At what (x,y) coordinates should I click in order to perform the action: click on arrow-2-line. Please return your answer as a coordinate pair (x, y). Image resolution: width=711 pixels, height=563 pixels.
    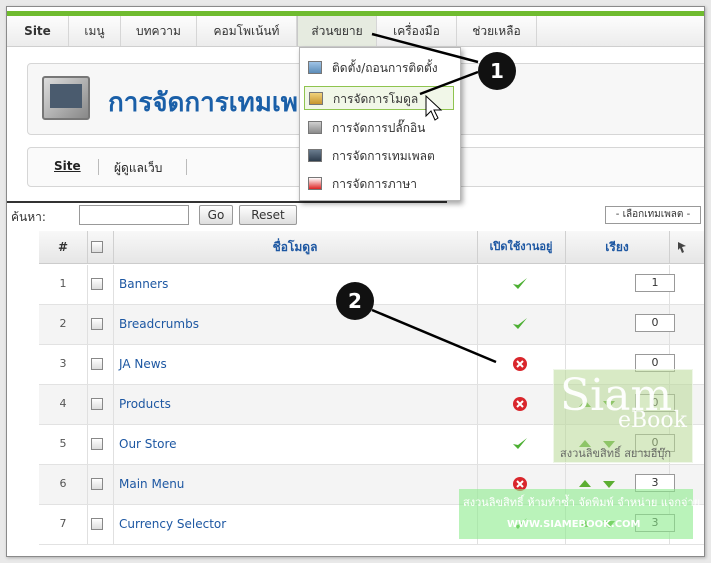
    Looking at the image, I should click on (434, 336).